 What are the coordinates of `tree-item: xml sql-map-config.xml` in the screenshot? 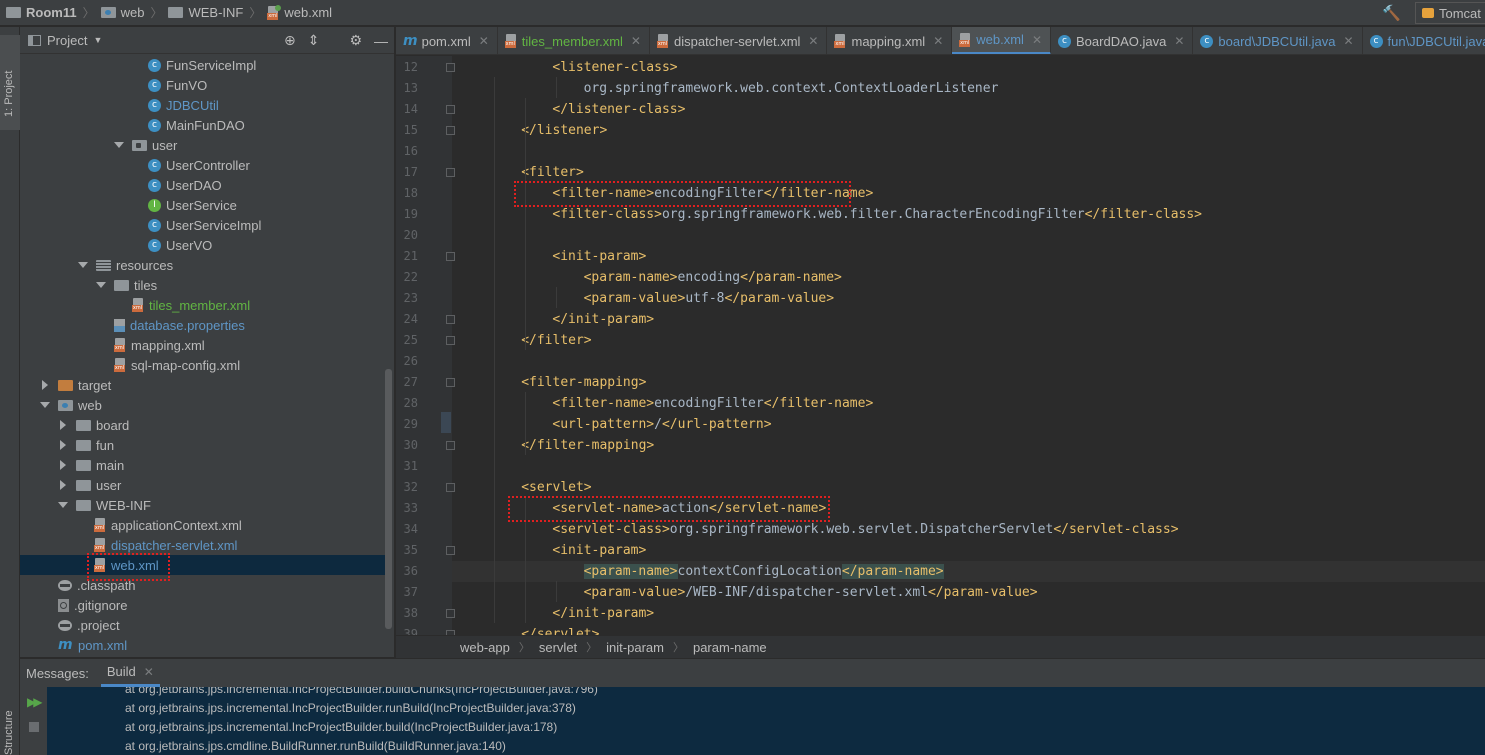 It's located at (202, 365).